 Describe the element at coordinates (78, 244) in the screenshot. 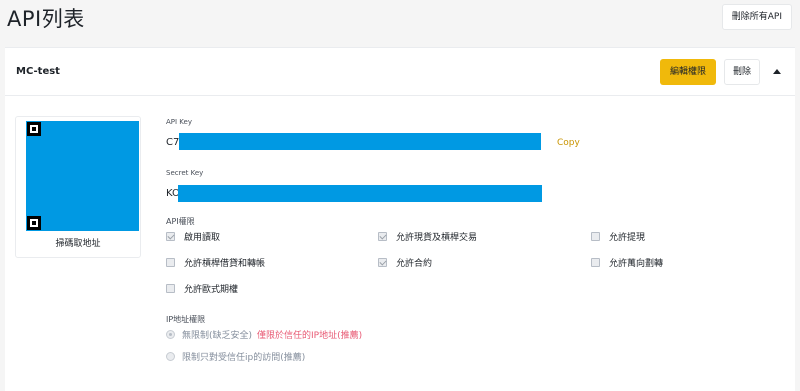

I see `qr-caption: 掃碼取地址` at that location.